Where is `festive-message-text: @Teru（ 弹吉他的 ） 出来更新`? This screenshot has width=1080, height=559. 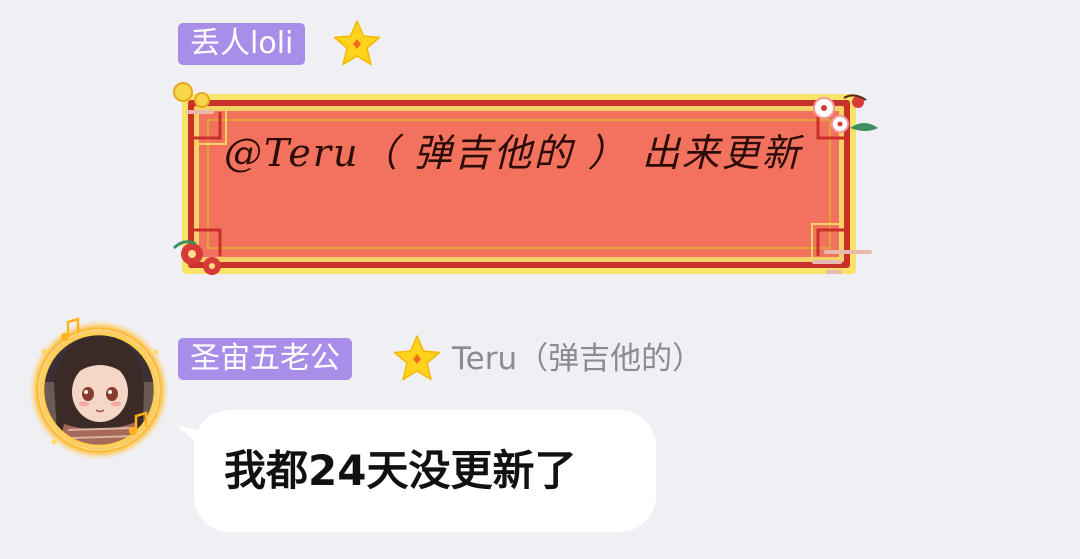 festive-message-text: @Teru（ 弹吉他的 ） 出来更新 is located at coordinates (513, 153).